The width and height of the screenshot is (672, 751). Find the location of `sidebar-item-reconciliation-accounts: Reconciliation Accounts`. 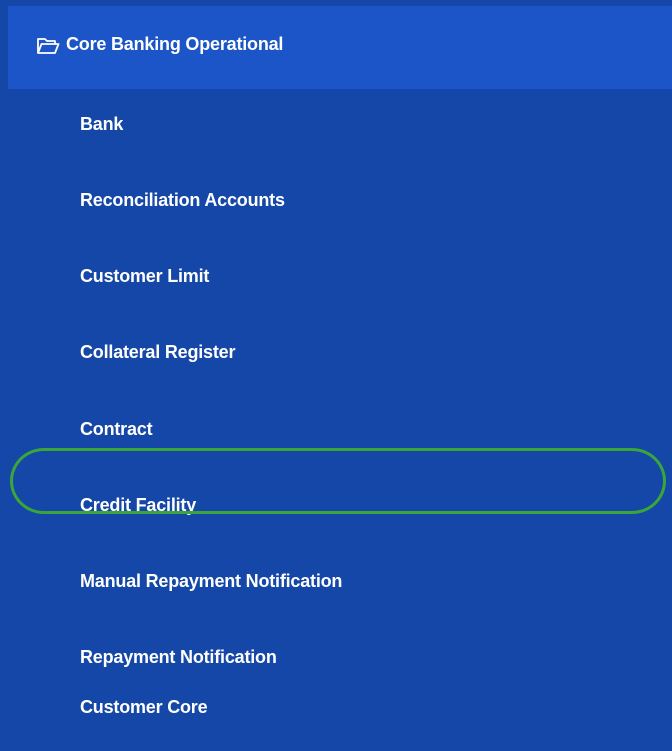

sidebar-item-reconciliation-accounts: Reconciliation Accounts is located at coordinates (340, 202).